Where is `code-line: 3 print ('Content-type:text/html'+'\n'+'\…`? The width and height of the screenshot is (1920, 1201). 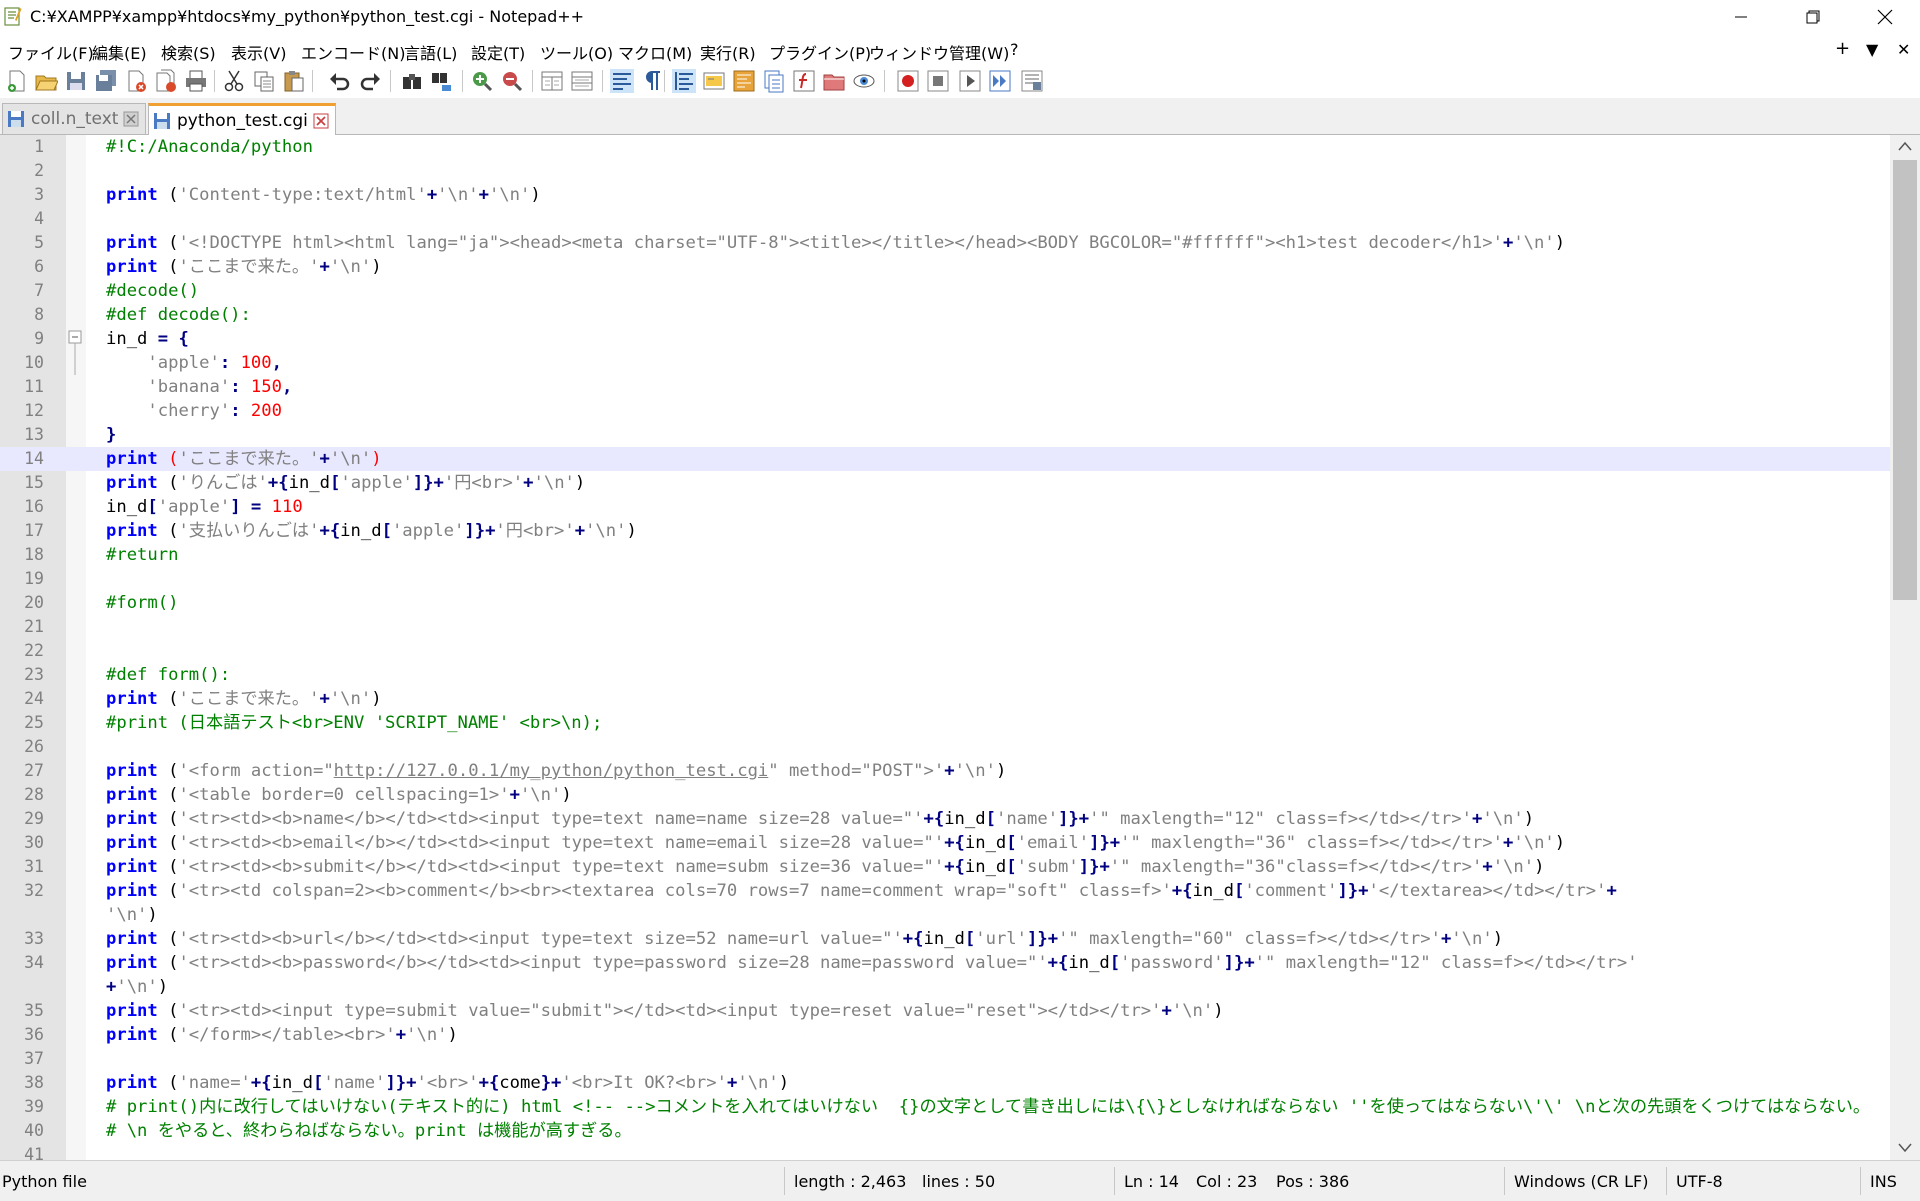 code-line: 3 print ('Content-type:text/html'+'\n'+'\… is located at coordinates (945, 195).